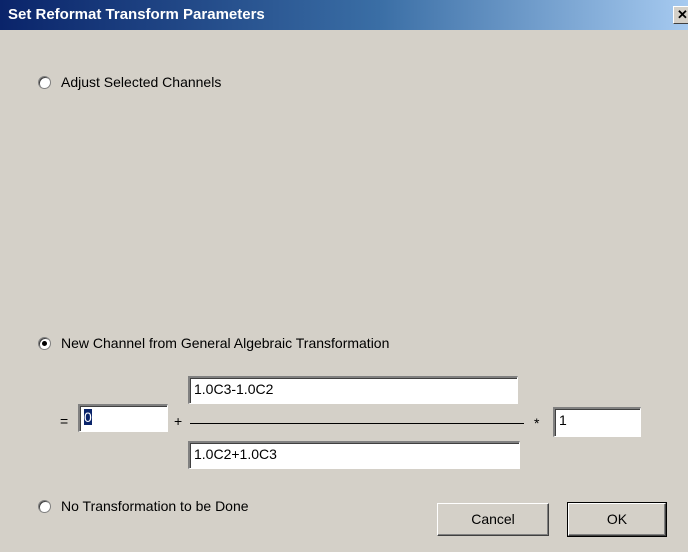 The image size is (688, 552). Describe the element at coordinates (537, 423) in the screenshot. I see `multiply-sign: *` at that location.